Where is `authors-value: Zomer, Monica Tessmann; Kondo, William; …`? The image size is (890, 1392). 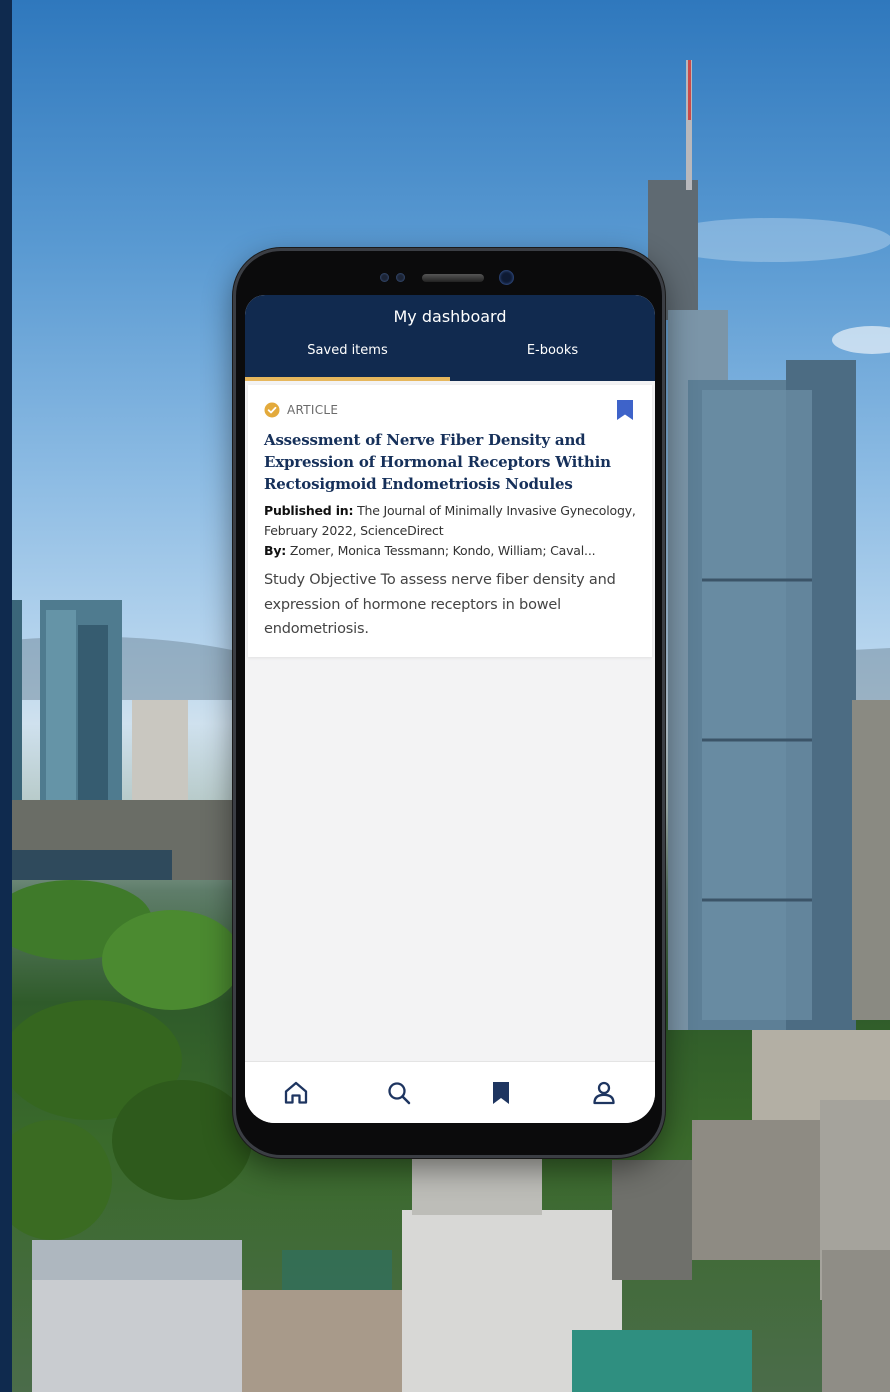
authors-value: Zomer, Monica Tessmann; Kondo, William; … is located at coordinates (442, 550).